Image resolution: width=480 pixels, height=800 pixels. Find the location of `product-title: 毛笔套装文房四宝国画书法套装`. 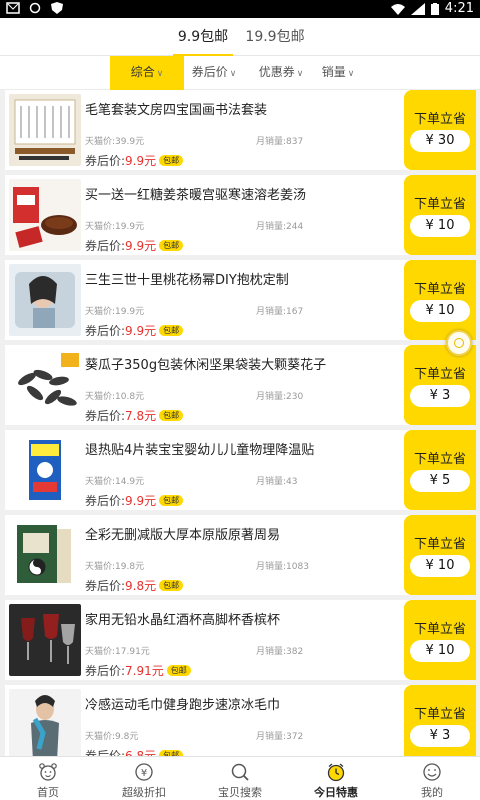

product-title: 毛笔套装文房四宝国画书法套装 is located at coordinates (240, 108).